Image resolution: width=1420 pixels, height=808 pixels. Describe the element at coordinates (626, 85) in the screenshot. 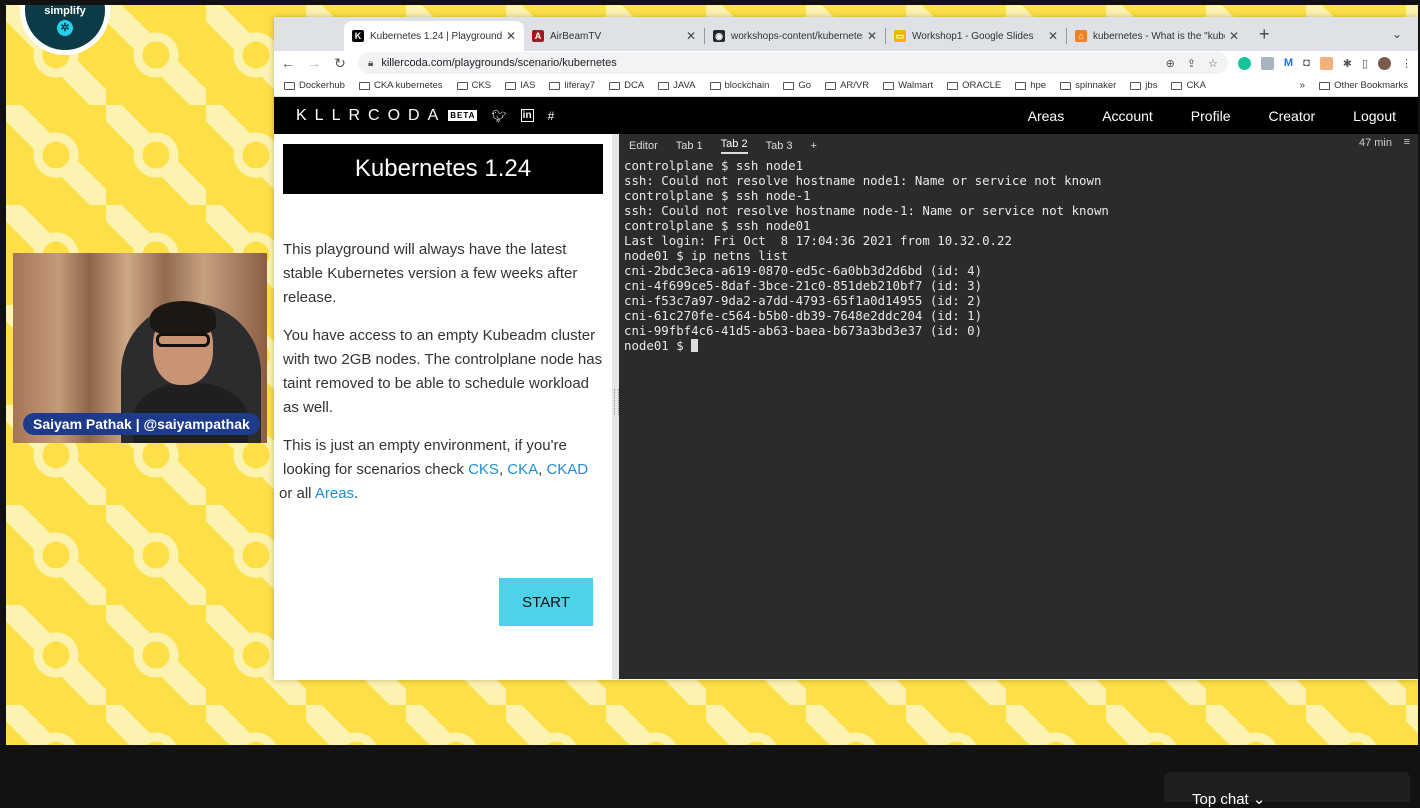

I see `bookmark-folder: DCA` at that location.